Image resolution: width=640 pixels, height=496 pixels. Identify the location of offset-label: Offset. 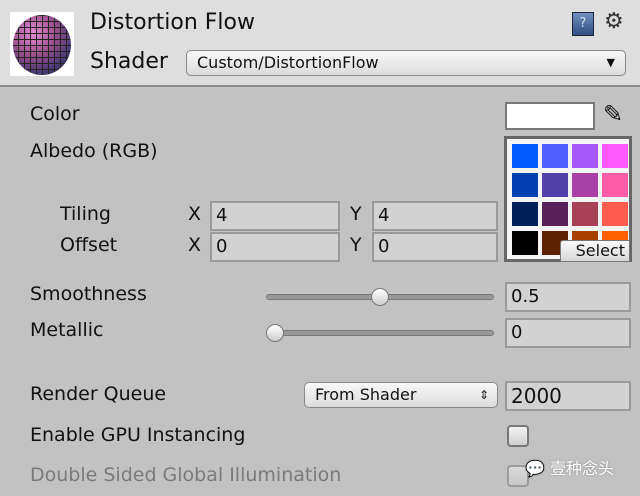
(89, 245).